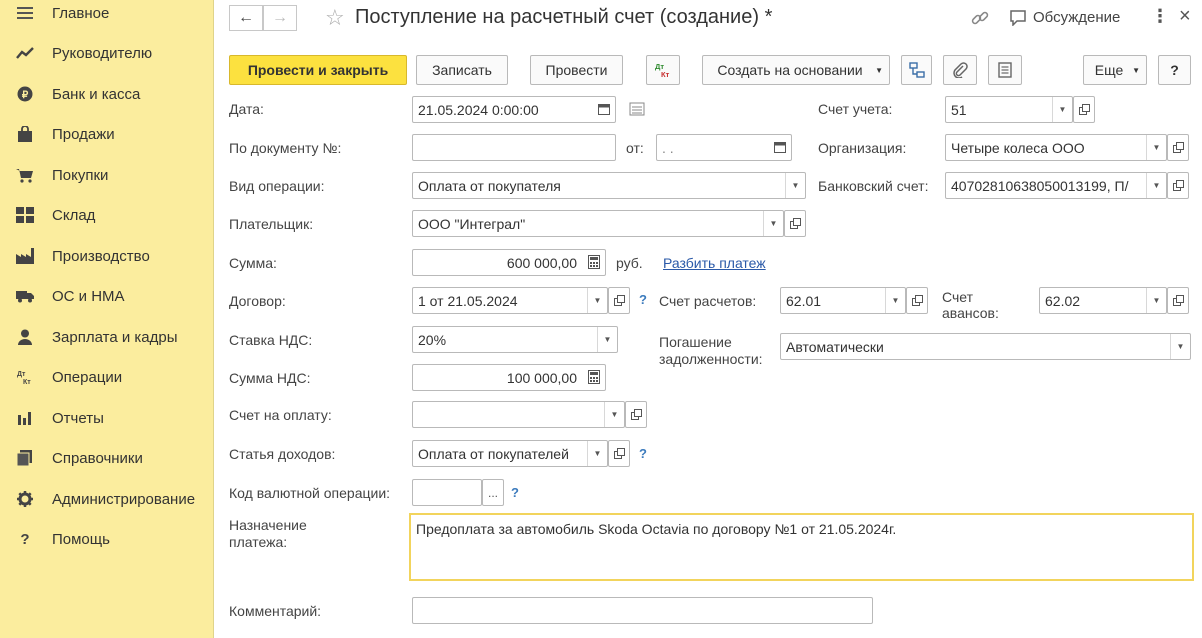  Describe the element at coordinates (106, 499) in the screenshot. I see `sidebar-item-admin: Администрирование` at that location.